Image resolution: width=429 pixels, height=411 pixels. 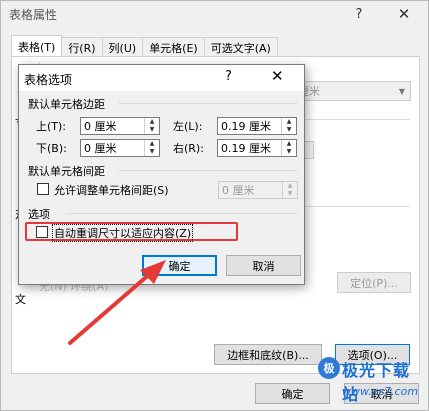 I want to click on top-margin-spinner: 0 厘米 ▲ ▼, so click(x=120, y=126).